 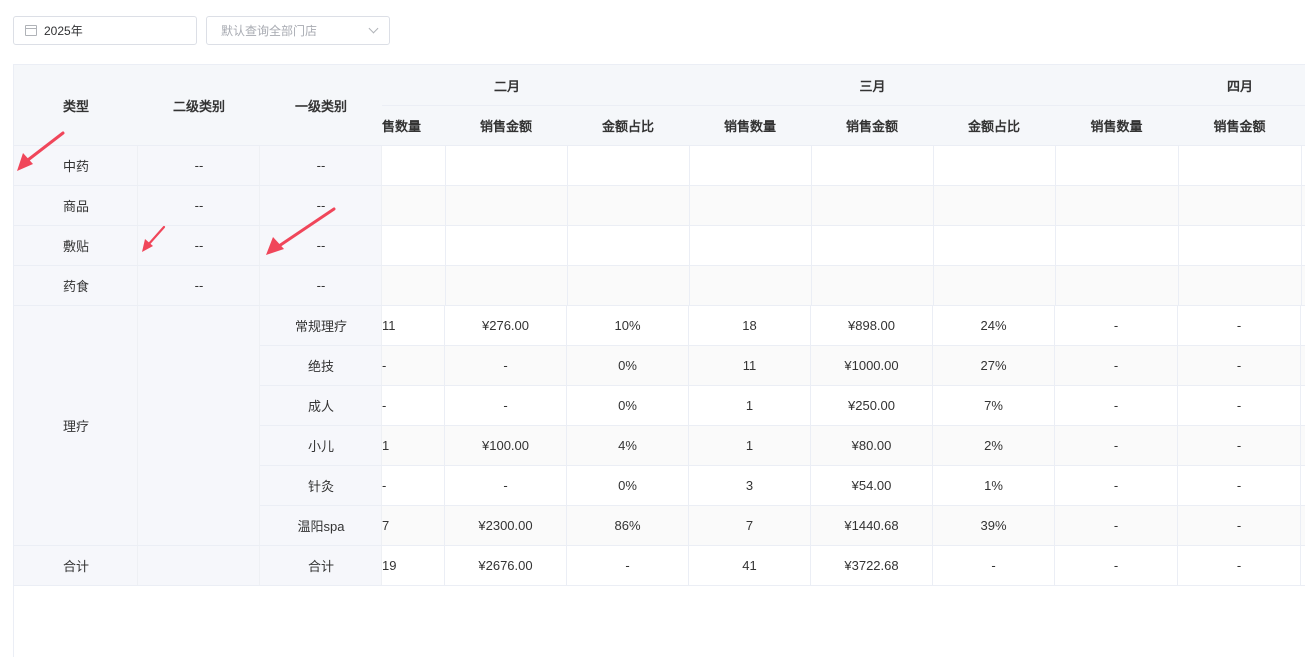 I want to click on cell-c5: ¥898.00, so click(x=872, y=326).